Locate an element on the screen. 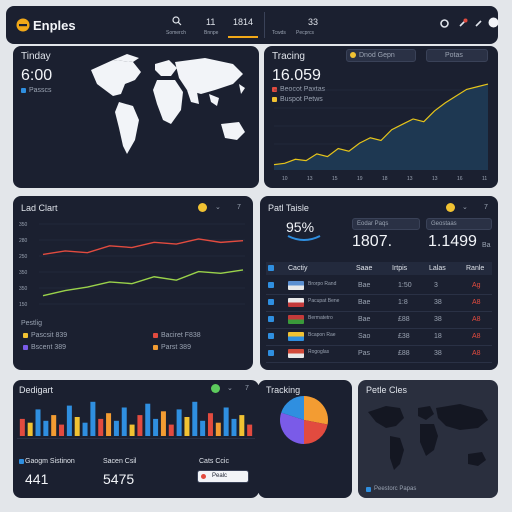 This screenshot has height=512, width=512. kpi2-dropdown: Eodar Paqs is located at coordinates (386, 224).